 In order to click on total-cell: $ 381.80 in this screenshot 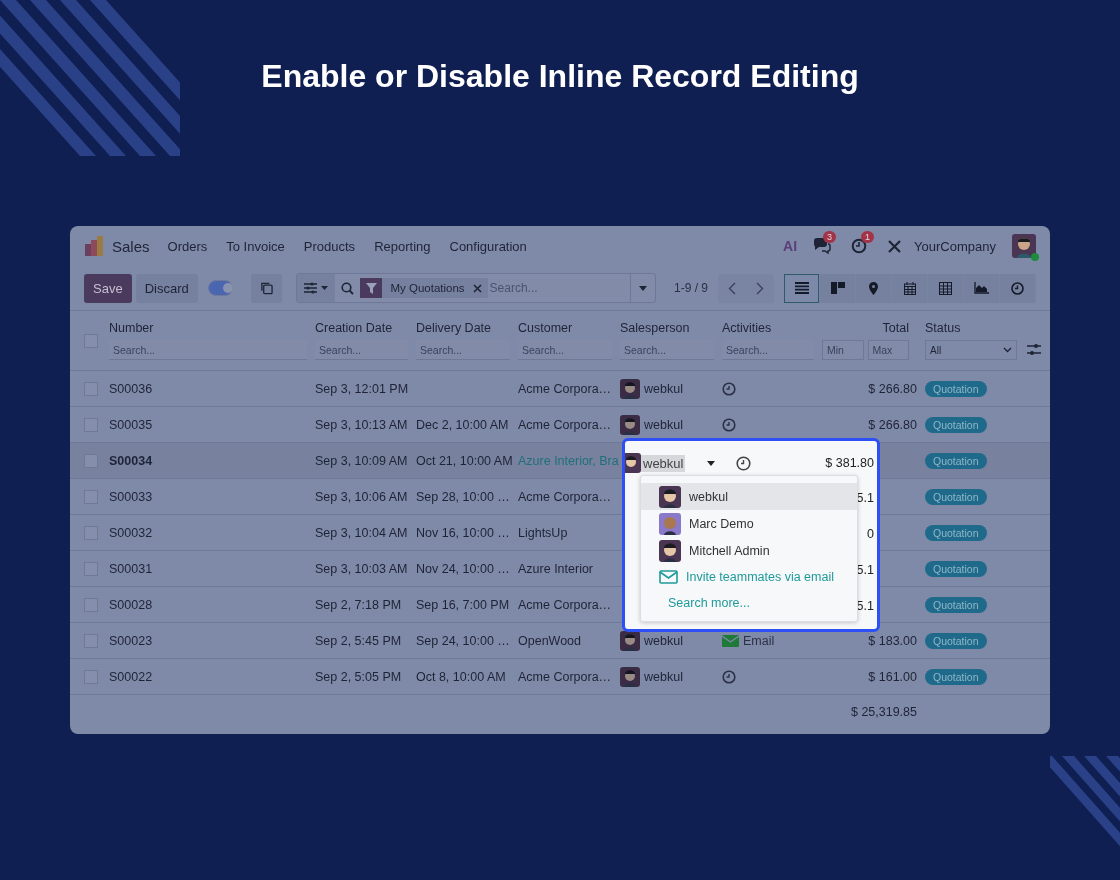, I will do `click(849, 463)`.